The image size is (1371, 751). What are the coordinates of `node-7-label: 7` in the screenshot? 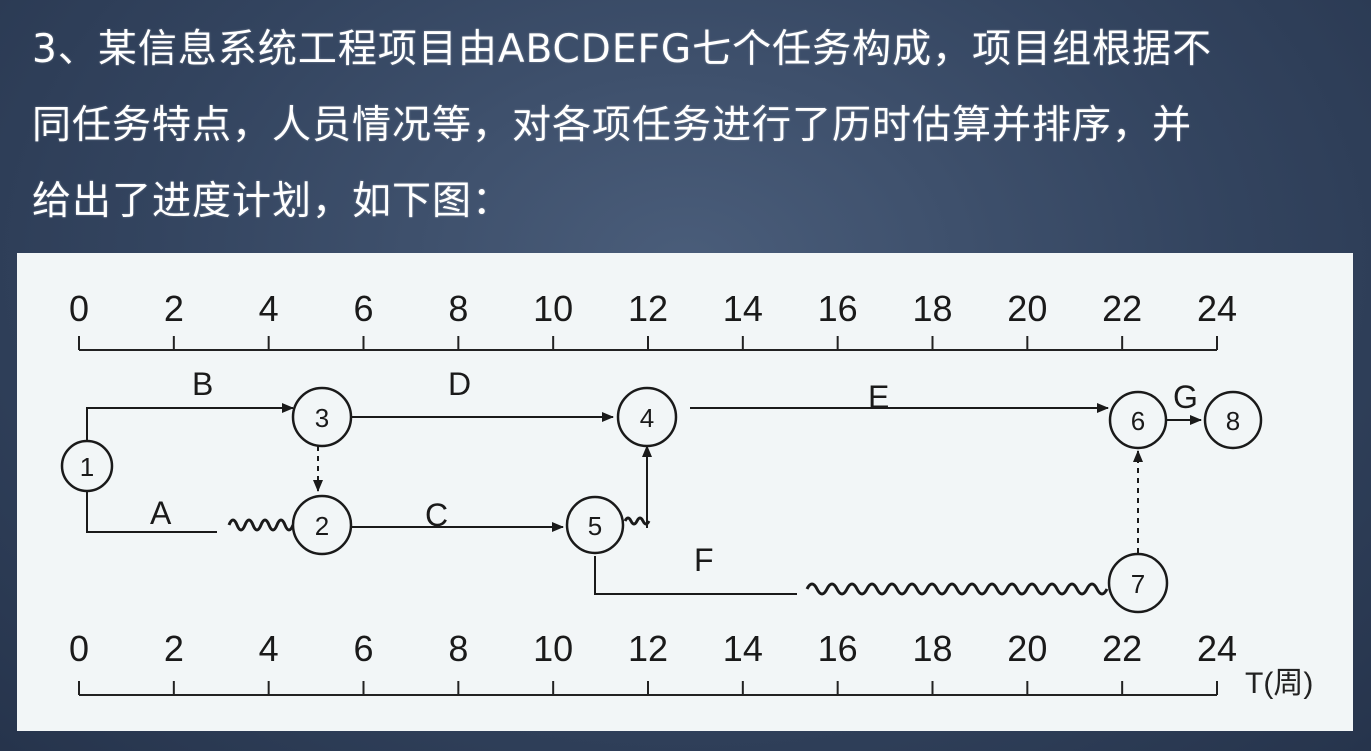 It's located at (1138, 584).